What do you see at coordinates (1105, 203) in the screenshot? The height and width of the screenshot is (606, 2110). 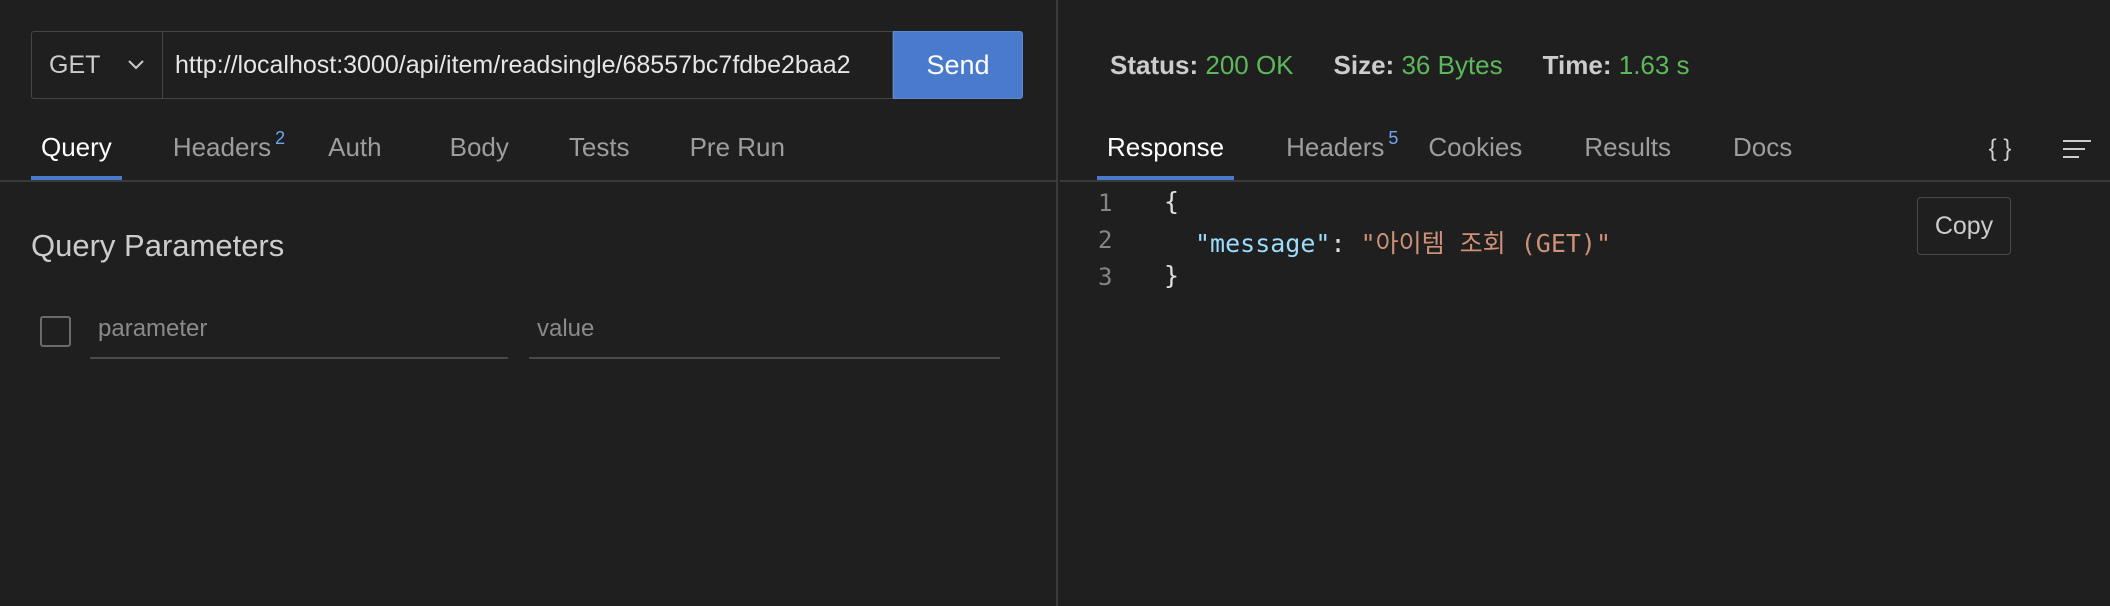 I see `line-number: 1` at bounding box center [1105, 203].